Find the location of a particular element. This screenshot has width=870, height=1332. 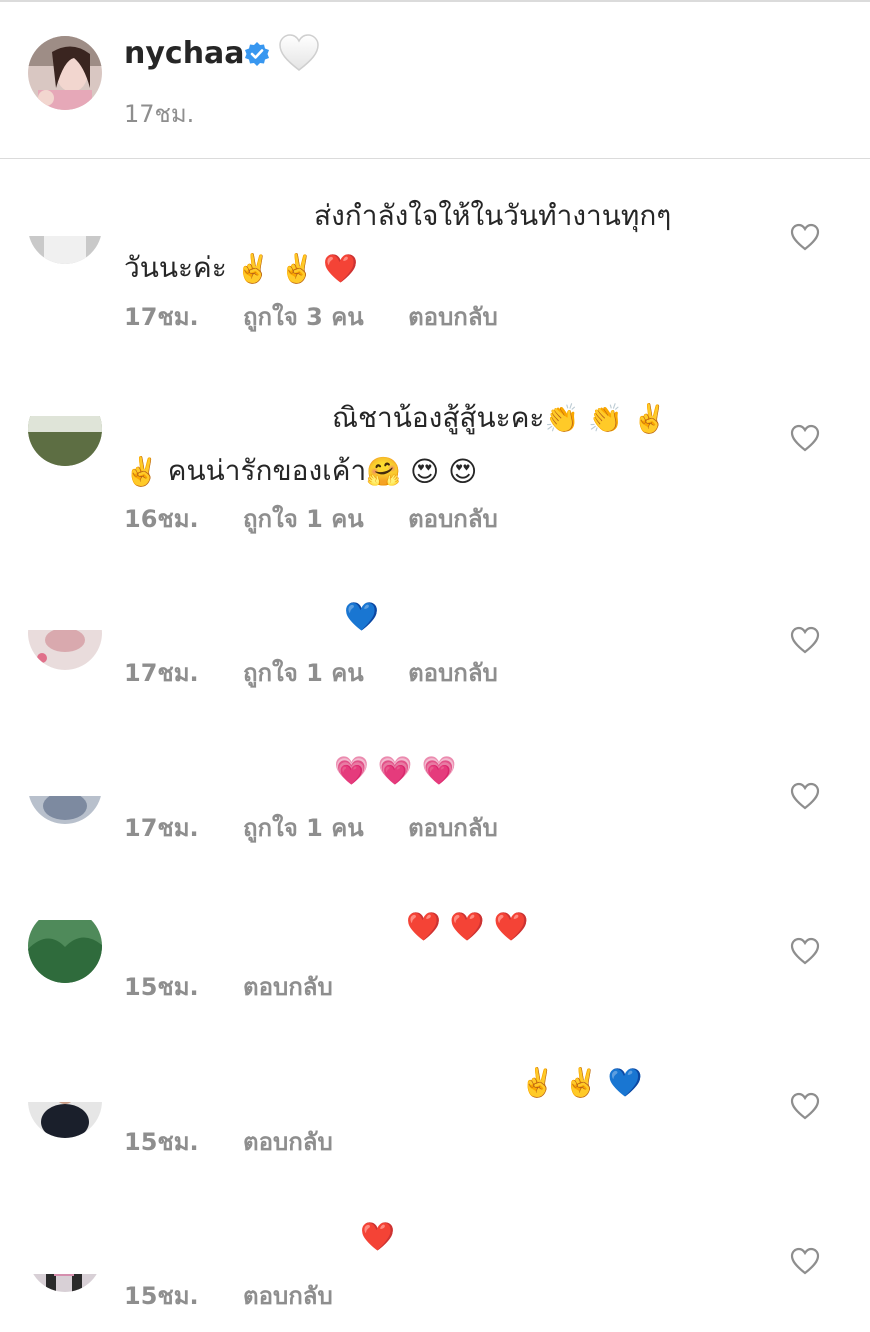

comment-likes-count: ถูกใจ 3 คน is located at coordinates (303, 317).